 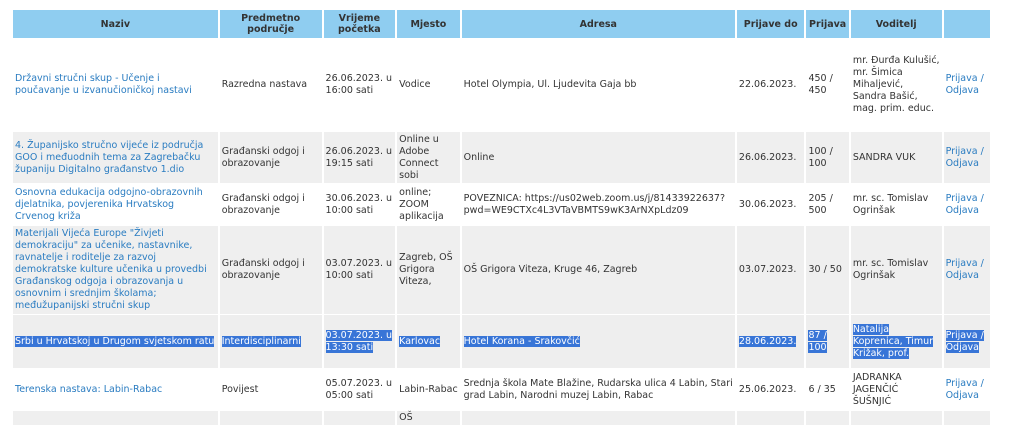 What do you see at coordinates (428, 418) in the screenshot?
I see `location: OŠ` at bounding box center [428, 418].